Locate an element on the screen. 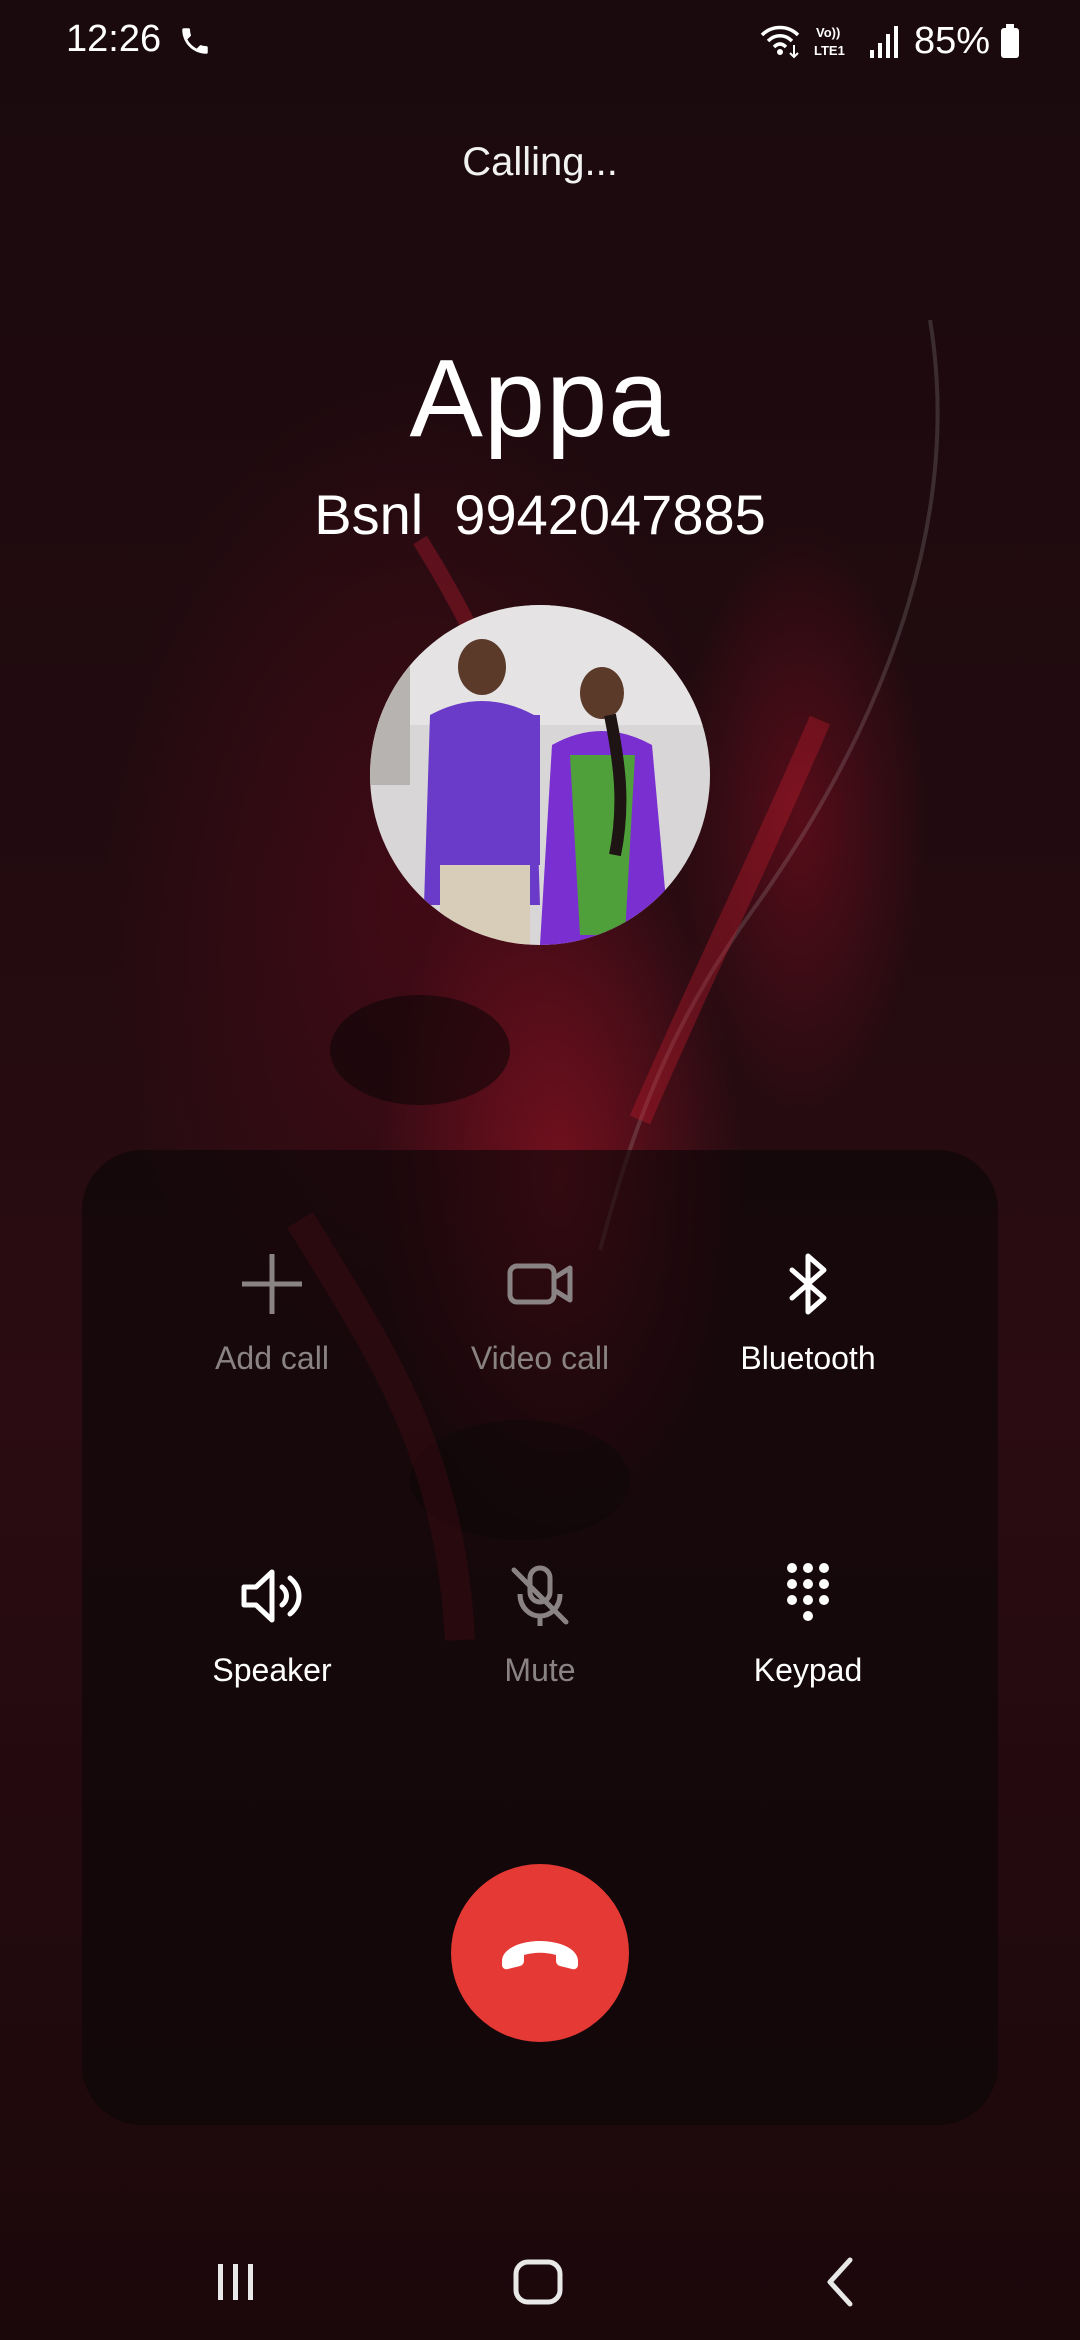  bluetooth-icon is located at coordinates (808, 1284).